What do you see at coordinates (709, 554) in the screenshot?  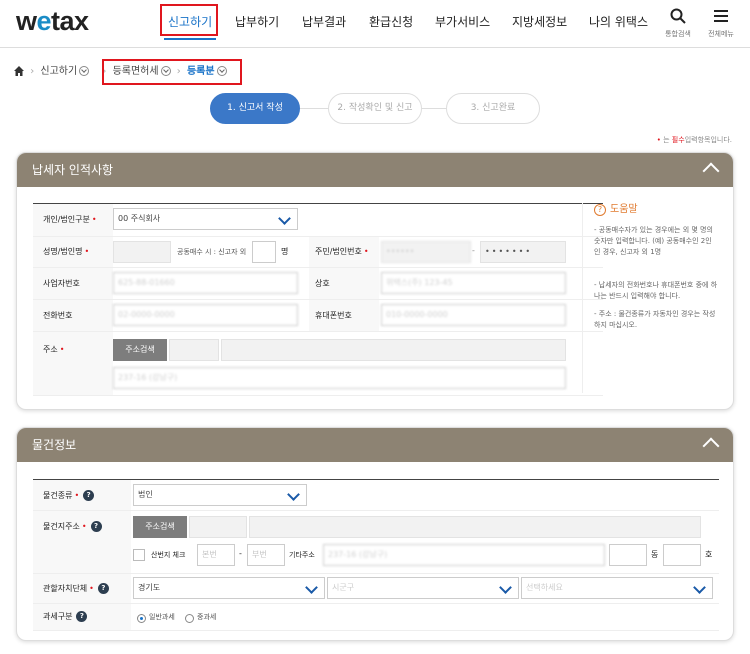 I see `ho-unit: 호` at bounding box center [709, 554].